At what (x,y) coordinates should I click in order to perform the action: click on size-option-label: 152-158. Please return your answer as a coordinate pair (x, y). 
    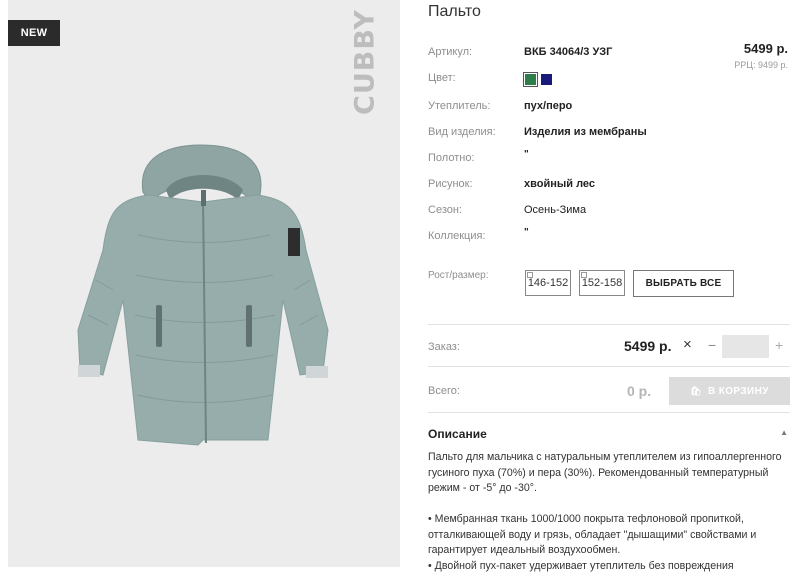
    Looking at the image, I should click on (602, 283).